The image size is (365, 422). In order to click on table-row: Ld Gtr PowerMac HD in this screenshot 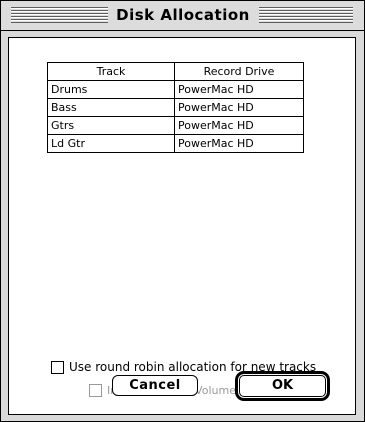, I will do `click(175, 143)`.